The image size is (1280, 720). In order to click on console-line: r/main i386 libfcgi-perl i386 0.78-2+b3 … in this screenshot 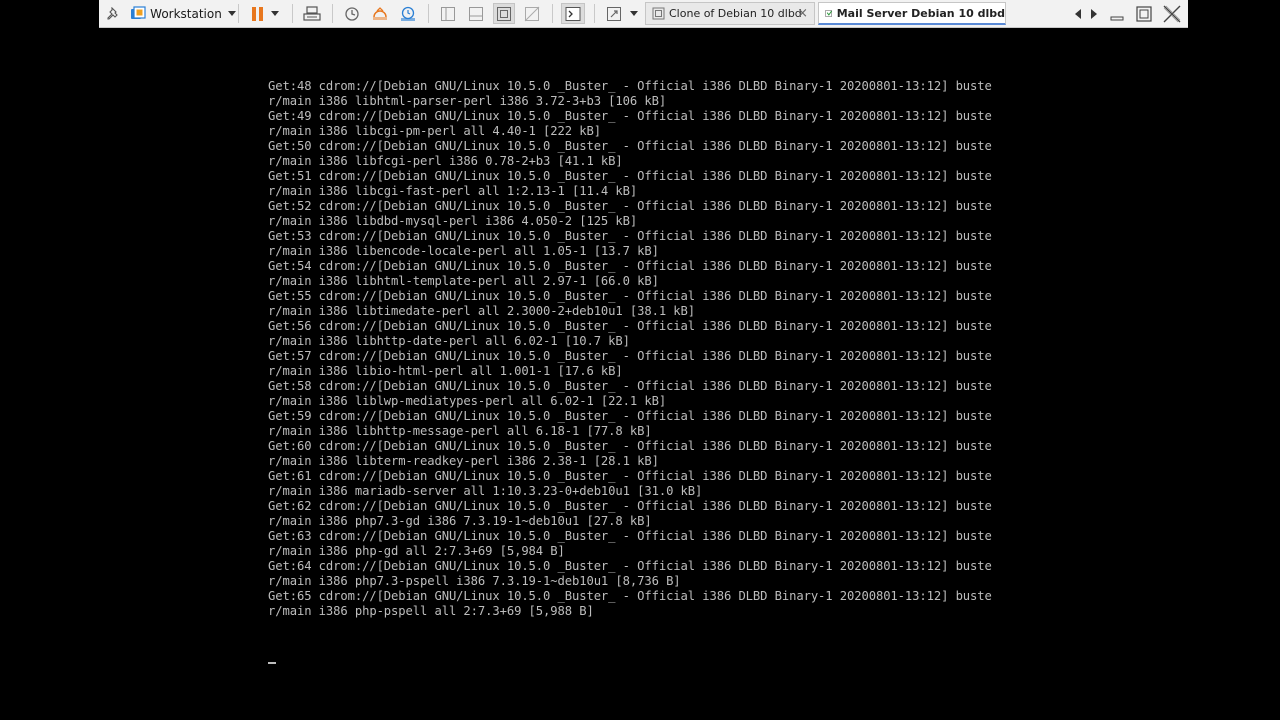, I will do `click(445, 161)`.